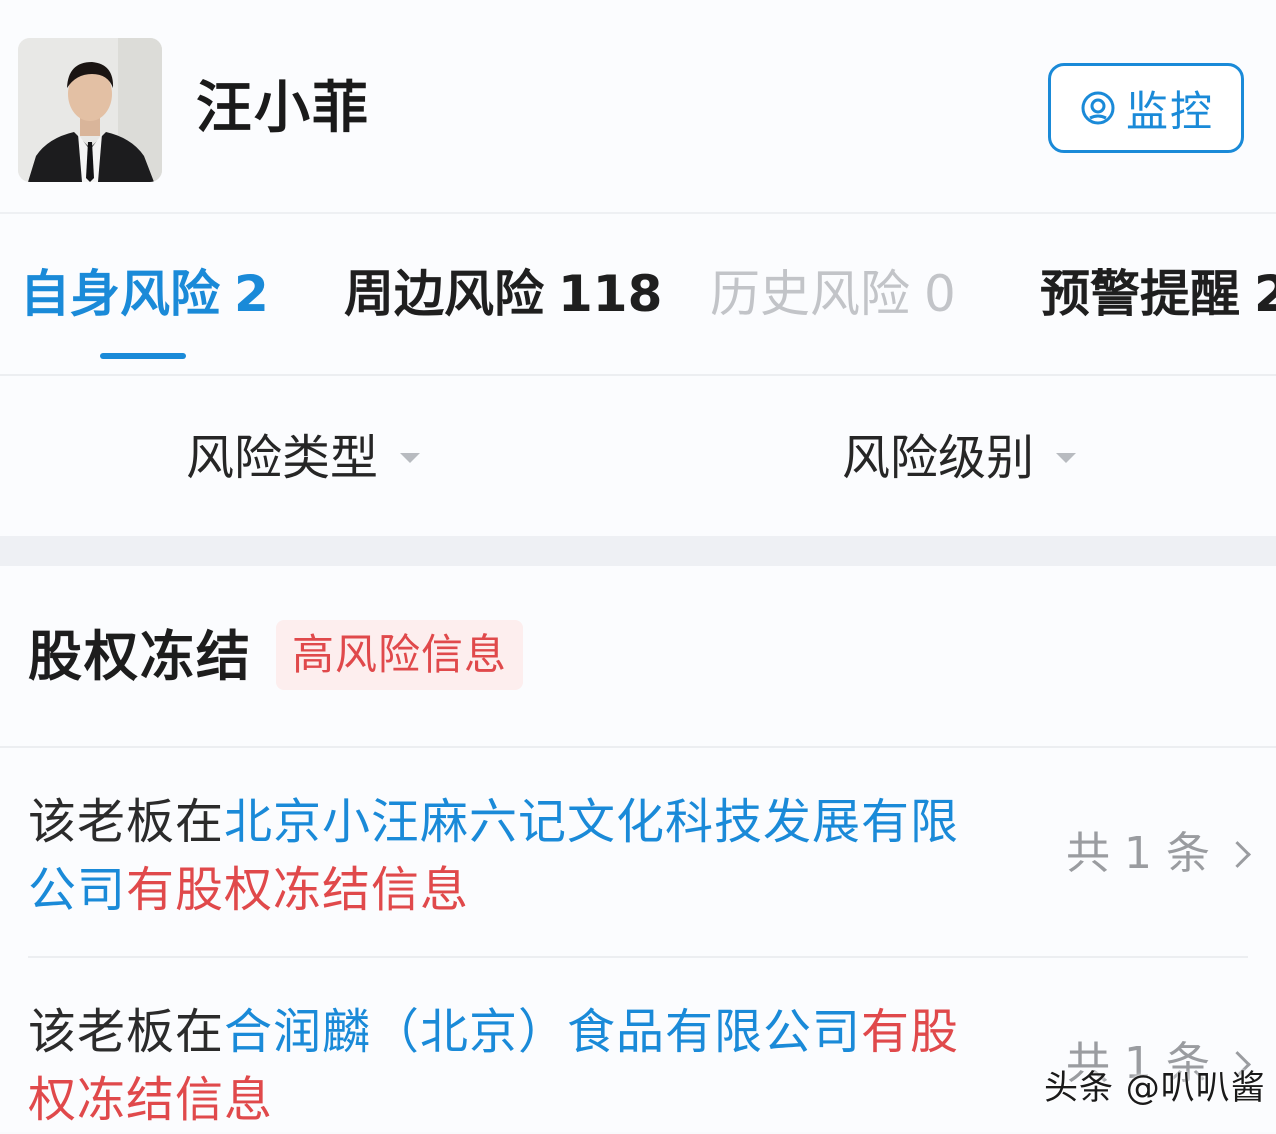 Image resolution: width=1276 pixels, height=1134 pixels. I want to click on watermark: 头条 @叭叭酱, so click(1155, 1088).